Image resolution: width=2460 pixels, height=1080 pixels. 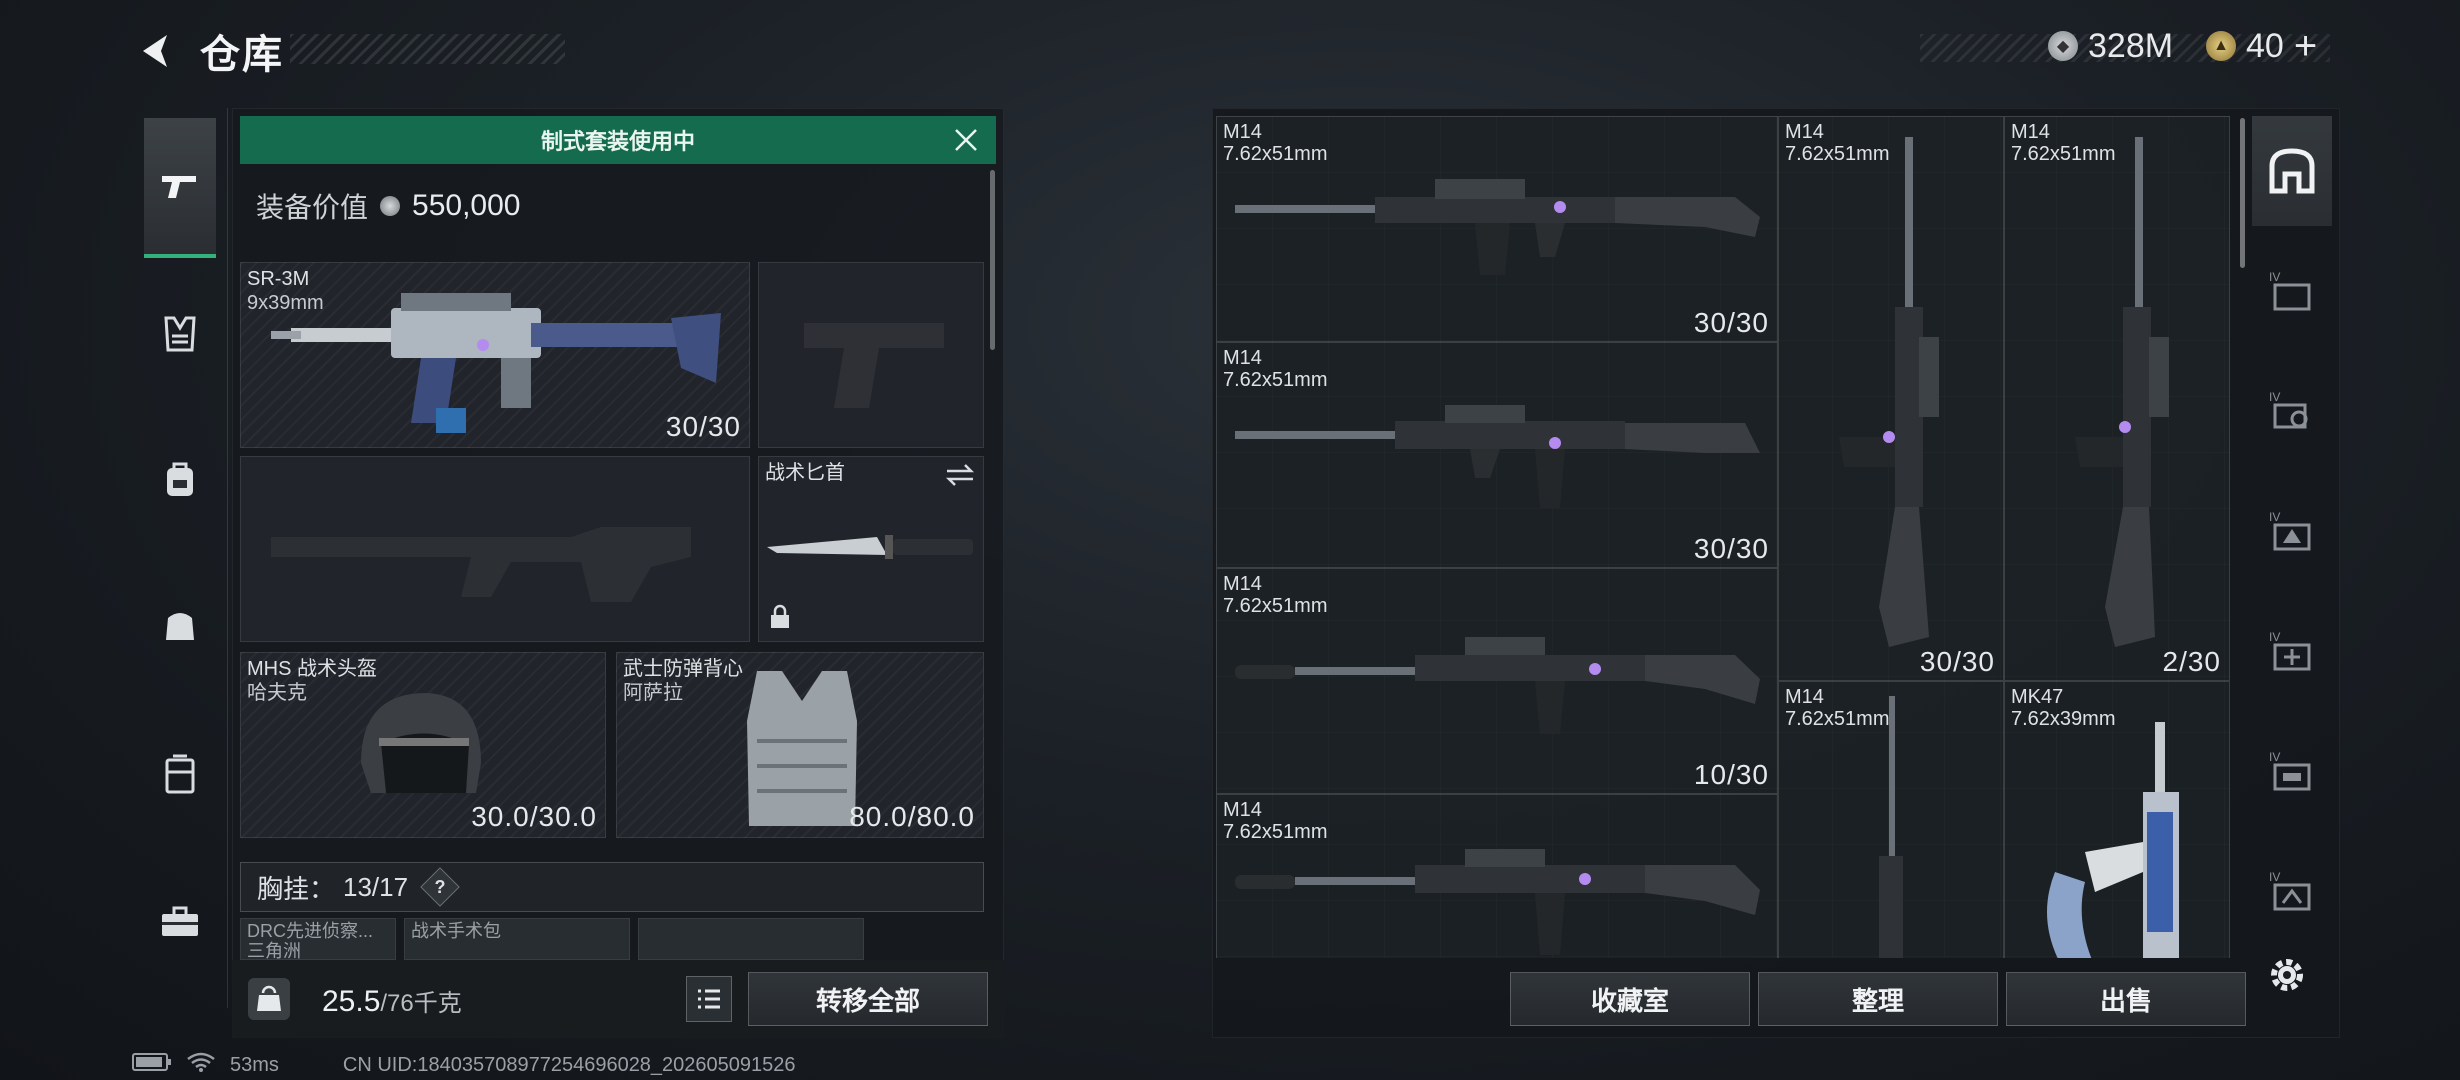 I want to click on tab-stash-1: IV, so click(x=2292, y=291).